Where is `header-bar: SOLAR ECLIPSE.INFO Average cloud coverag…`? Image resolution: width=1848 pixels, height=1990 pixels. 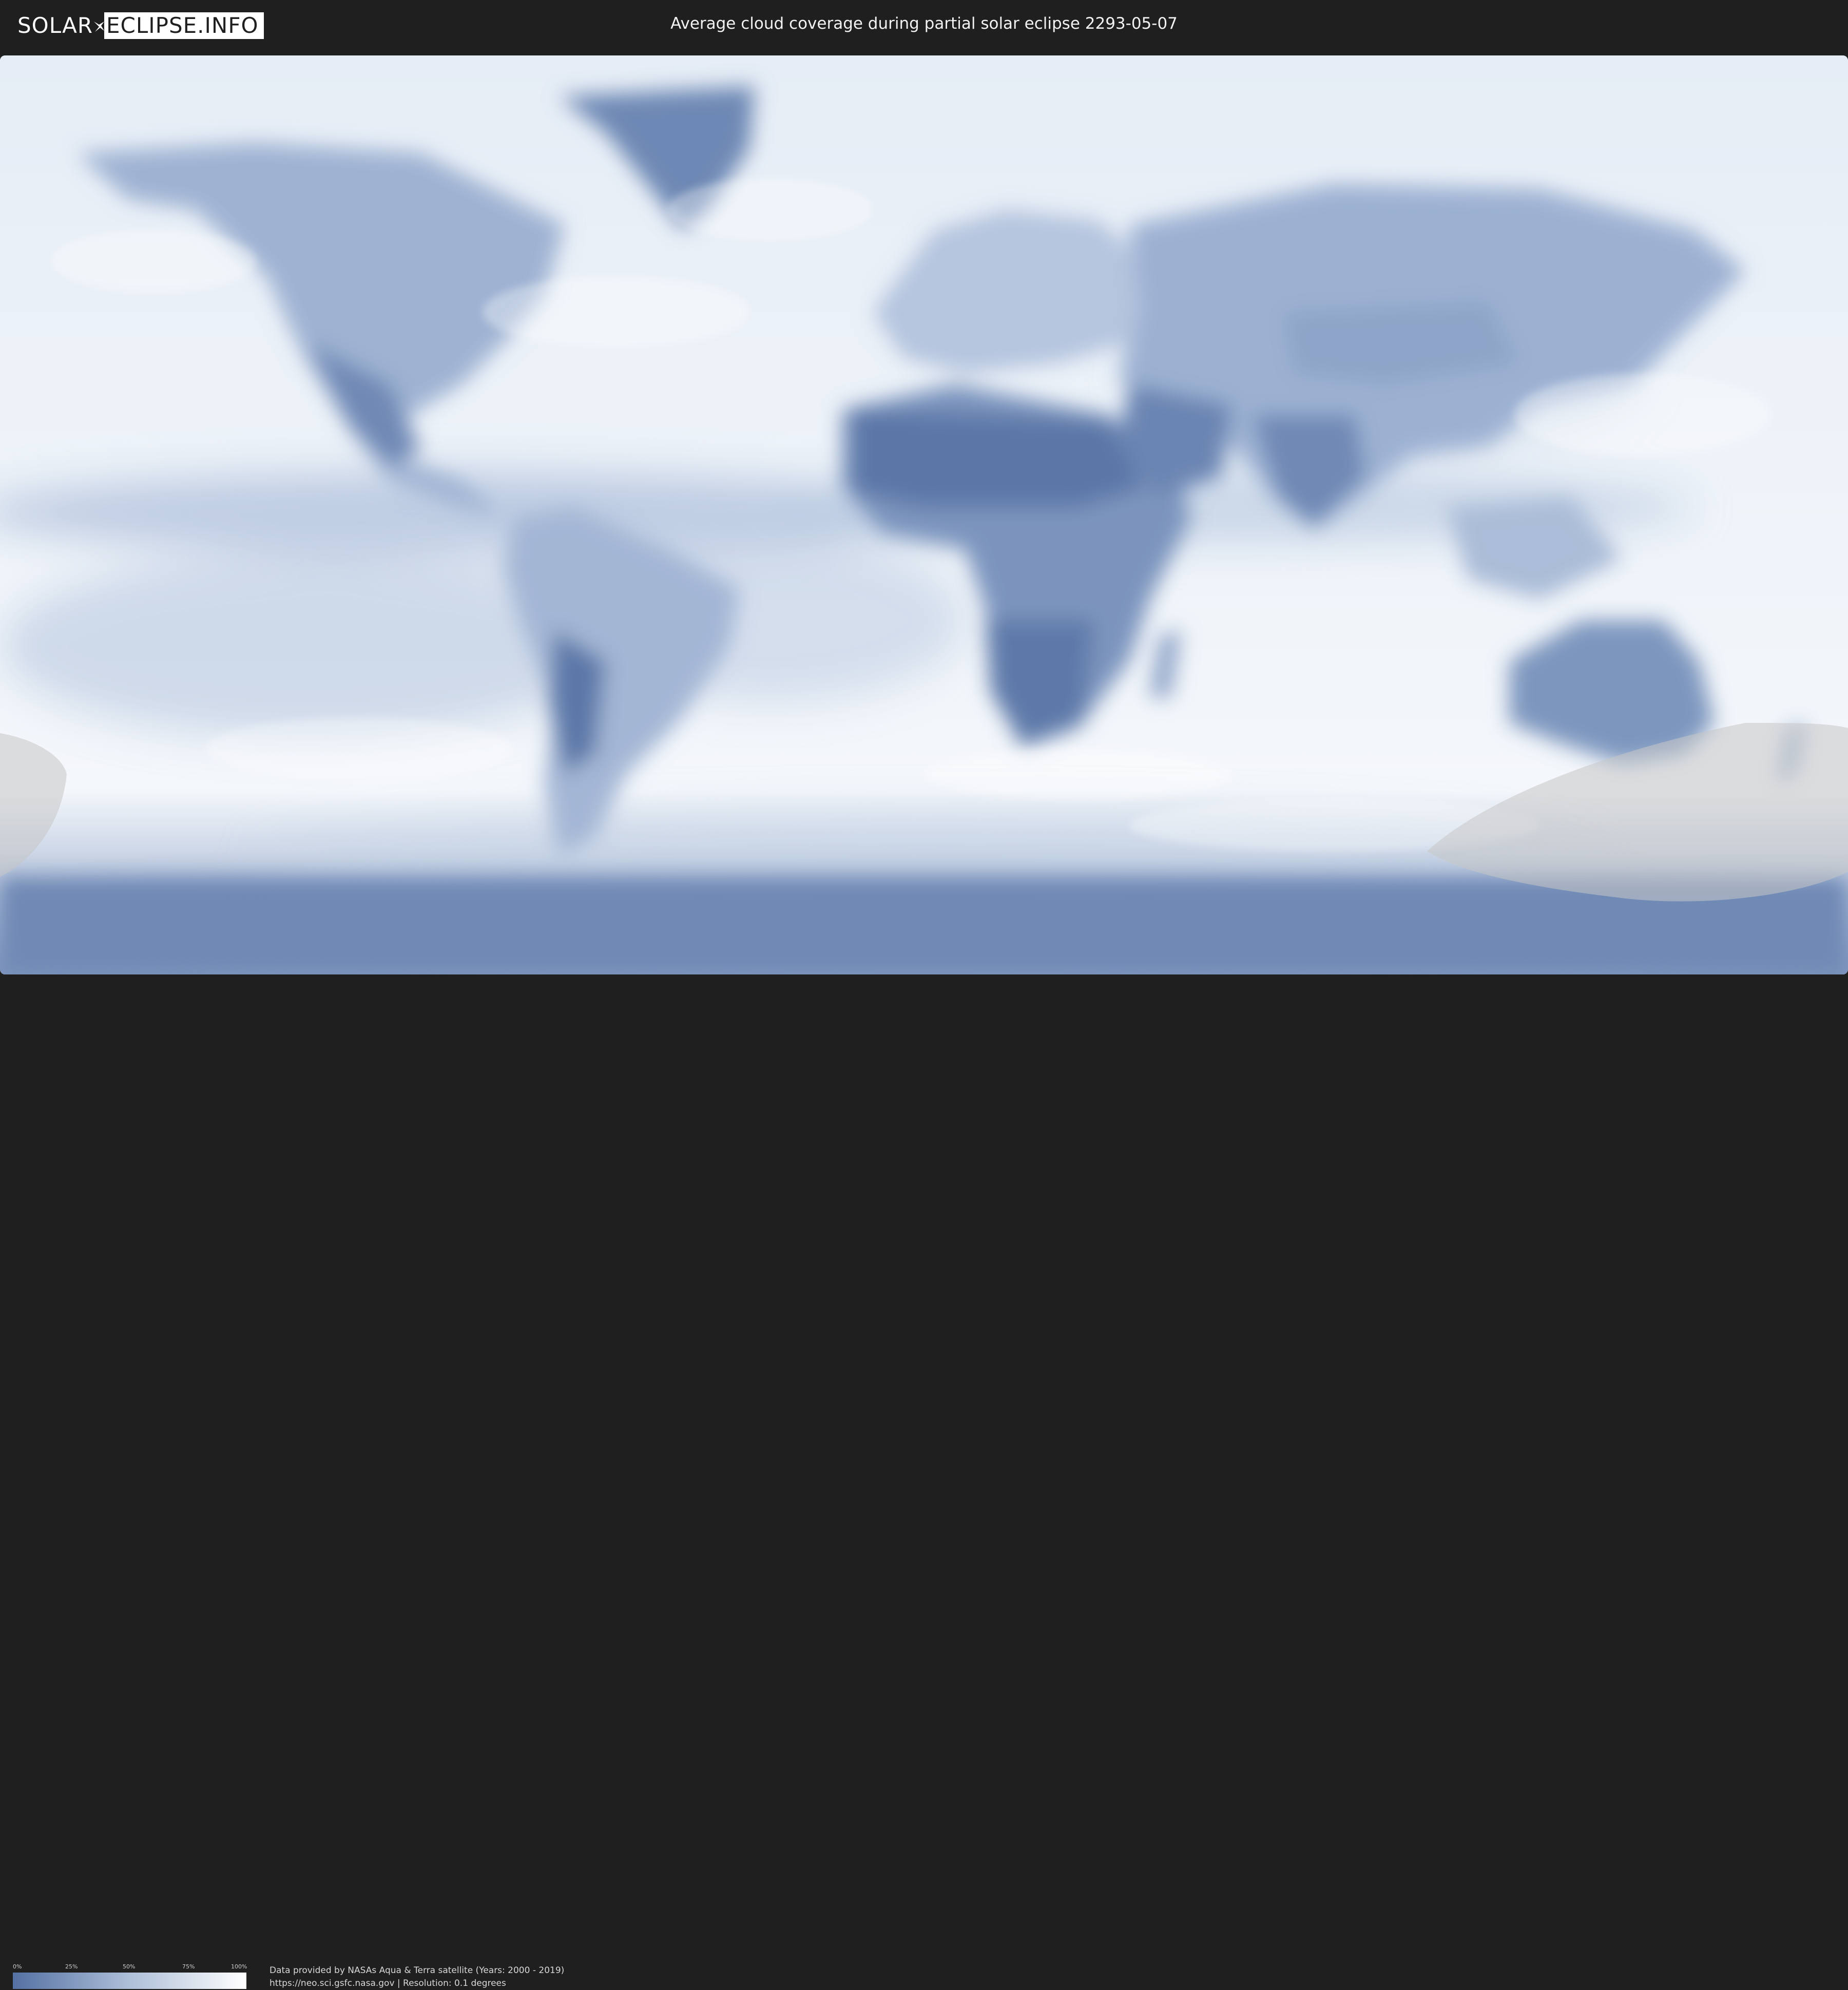 header-bar: SOLAR ECLIPSE.INFO Average cloud coverag… is located at coordinates (924, 25).